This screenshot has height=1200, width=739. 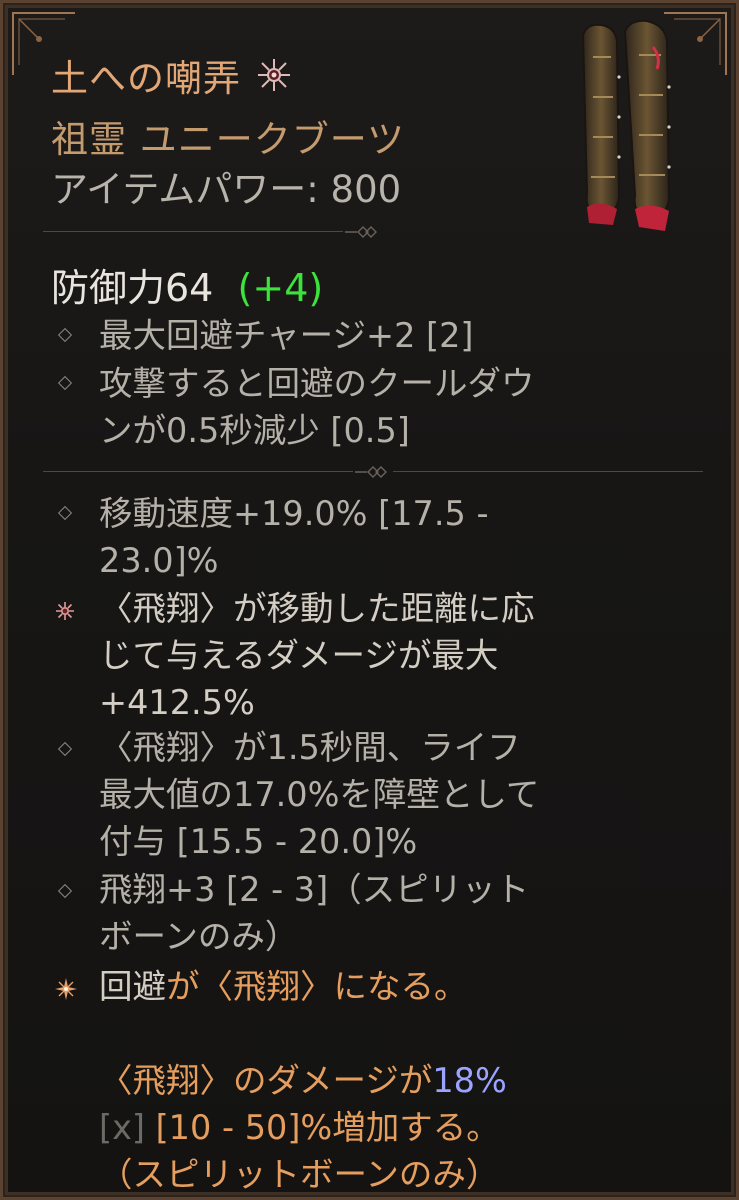 I want to click on unique-power-line: （スピリットボーンのみ）, so click(x=299, y=1174).